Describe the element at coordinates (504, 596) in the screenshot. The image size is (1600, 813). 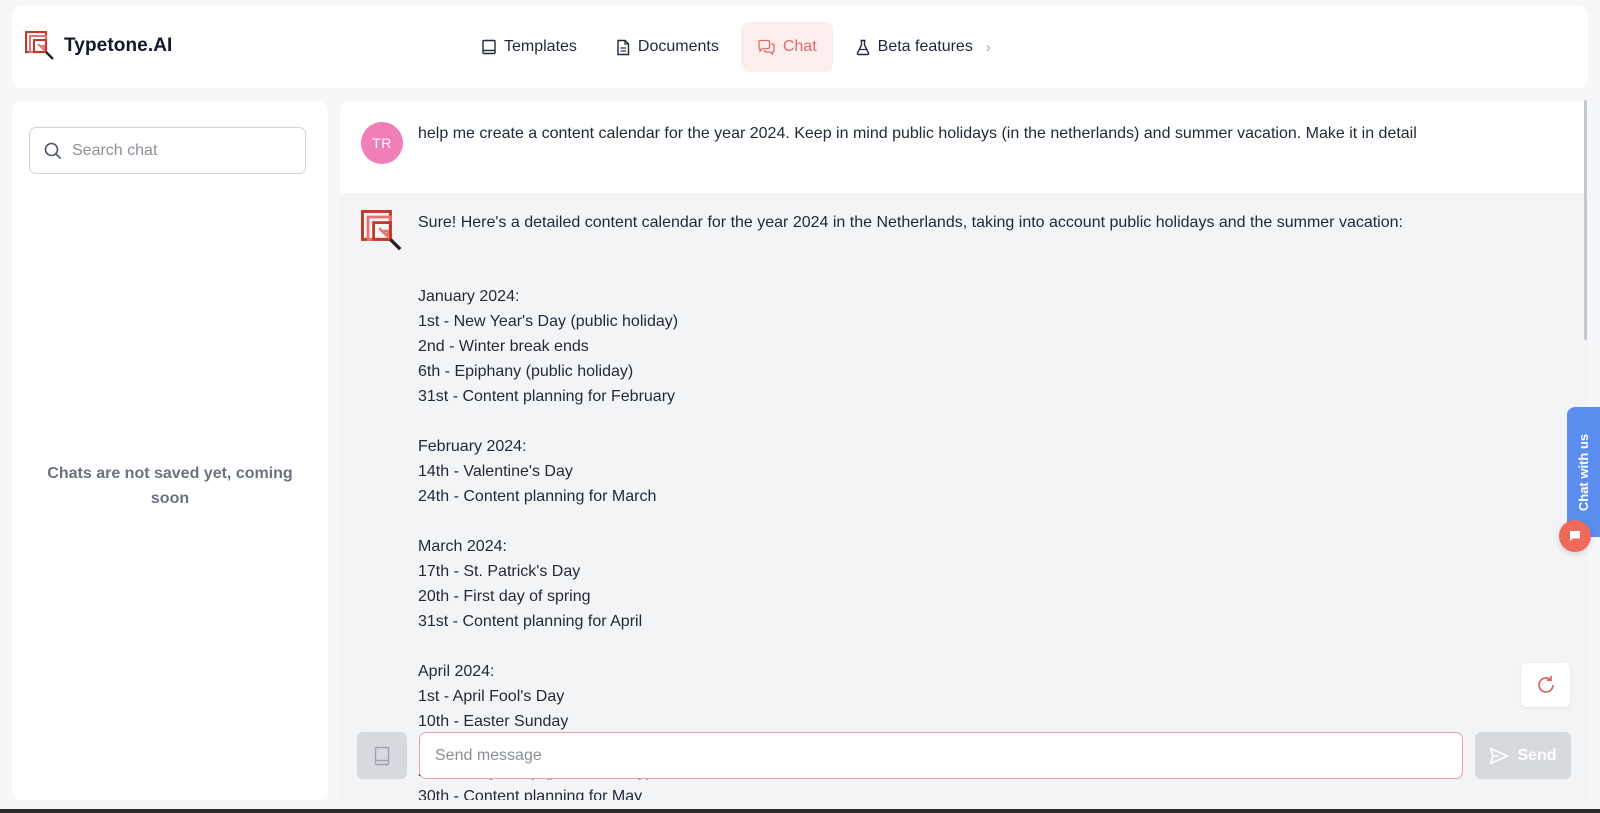
I see `calendar-line: 20th - First day of spring` at that location.